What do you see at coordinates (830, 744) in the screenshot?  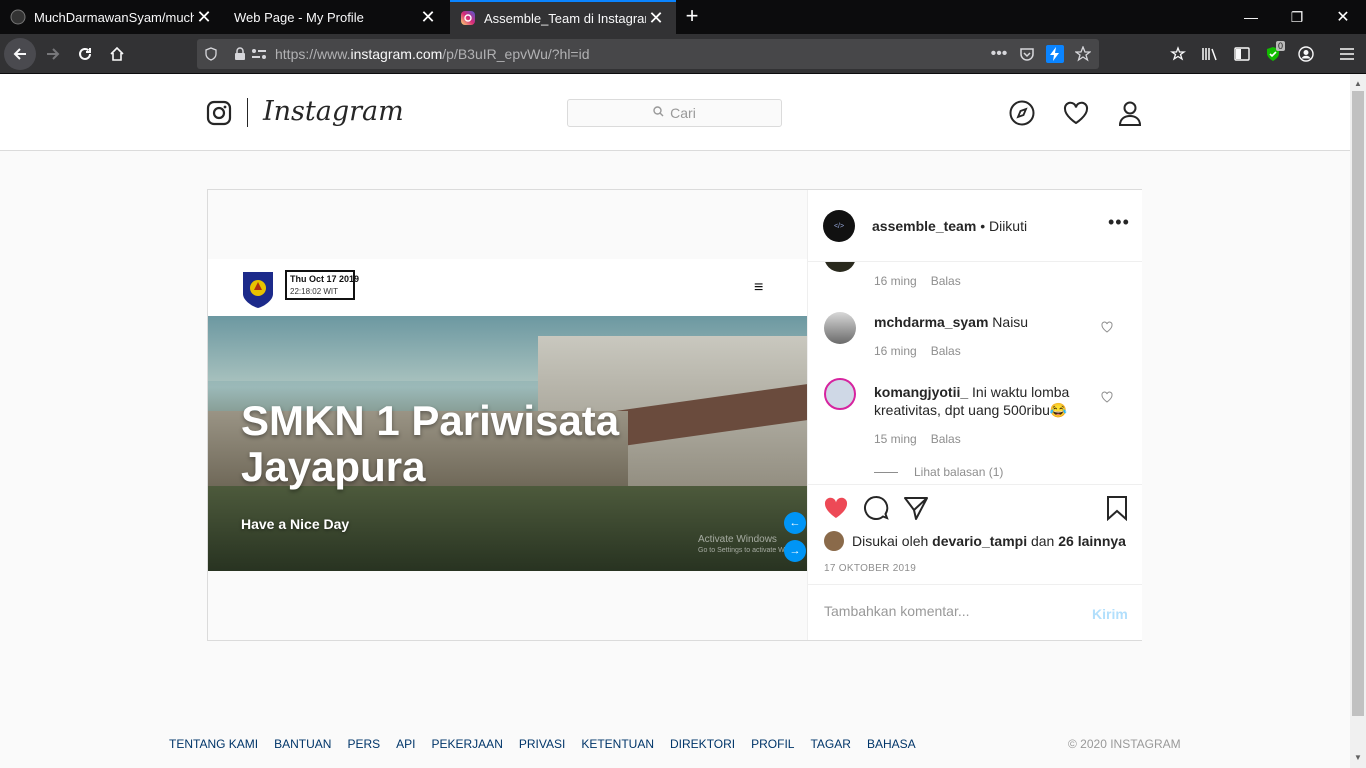 I see `footer-link-hashtags: TAGAR` at bounding box center [830, 744].